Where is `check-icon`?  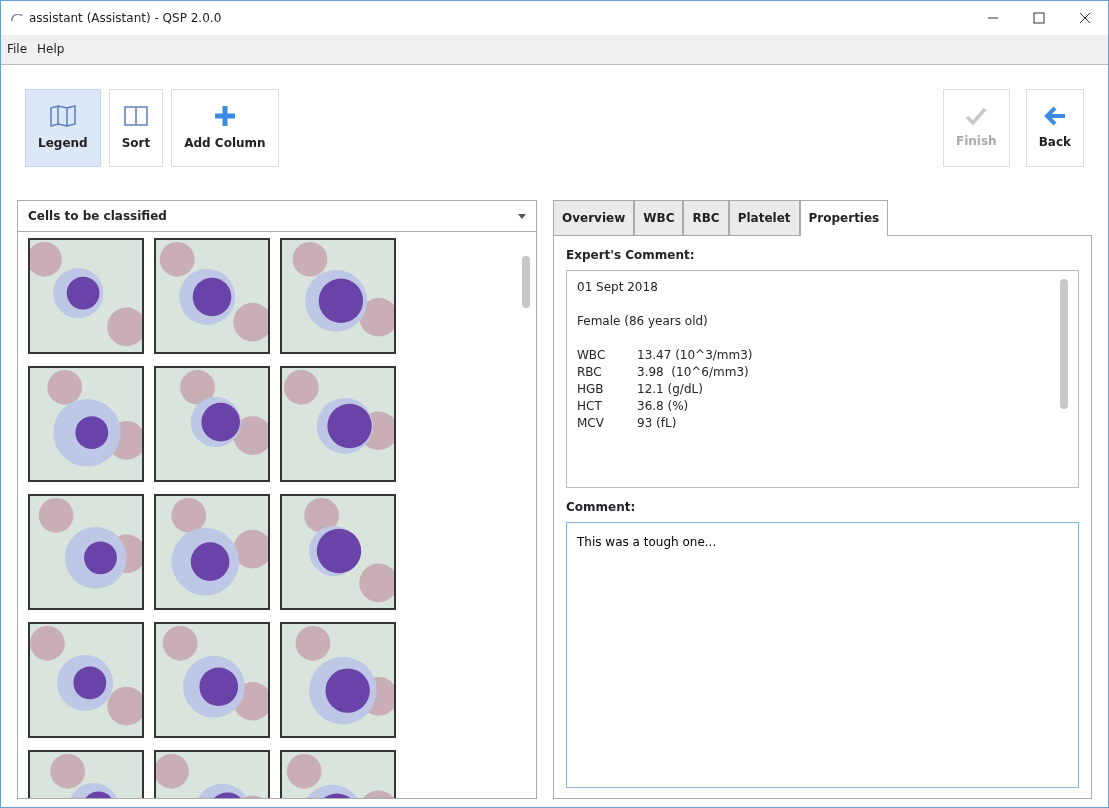 check-icon is located at coordinates (976, 115).